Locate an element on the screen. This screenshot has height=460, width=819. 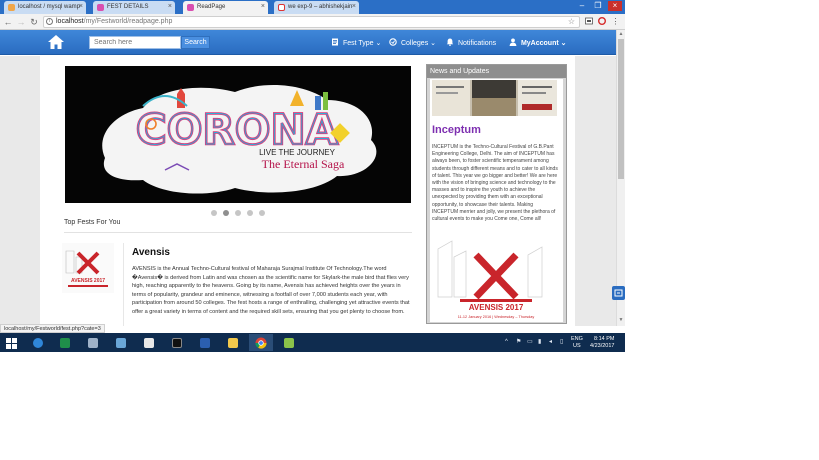
card-divider is located at coordinates (123, 284).